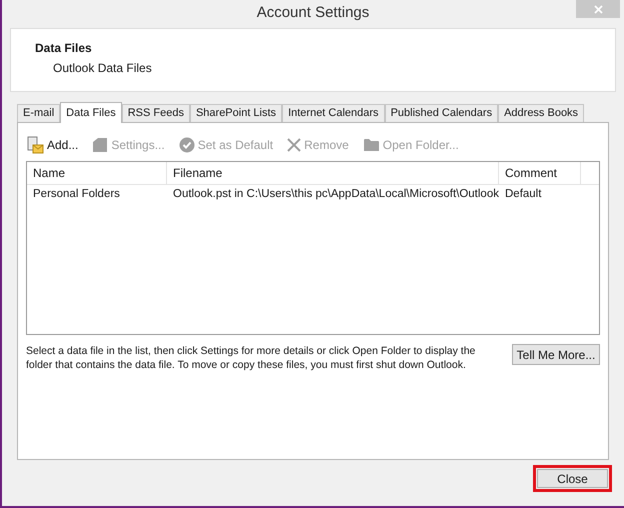  What do you see at coordinates (540, 173) in the screenshot?
I see `column-header: Comment` at bounding box center [540, 173].